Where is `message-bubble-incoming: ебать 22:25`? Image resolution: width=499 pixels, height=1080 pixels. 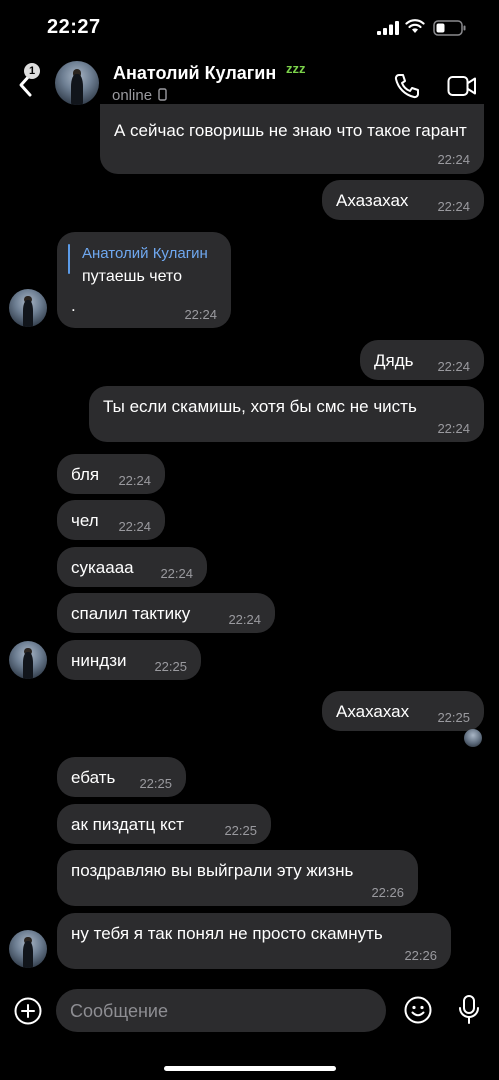 message-bubble-incoming: ебать 22:25 is located at coordinates (121, 777).